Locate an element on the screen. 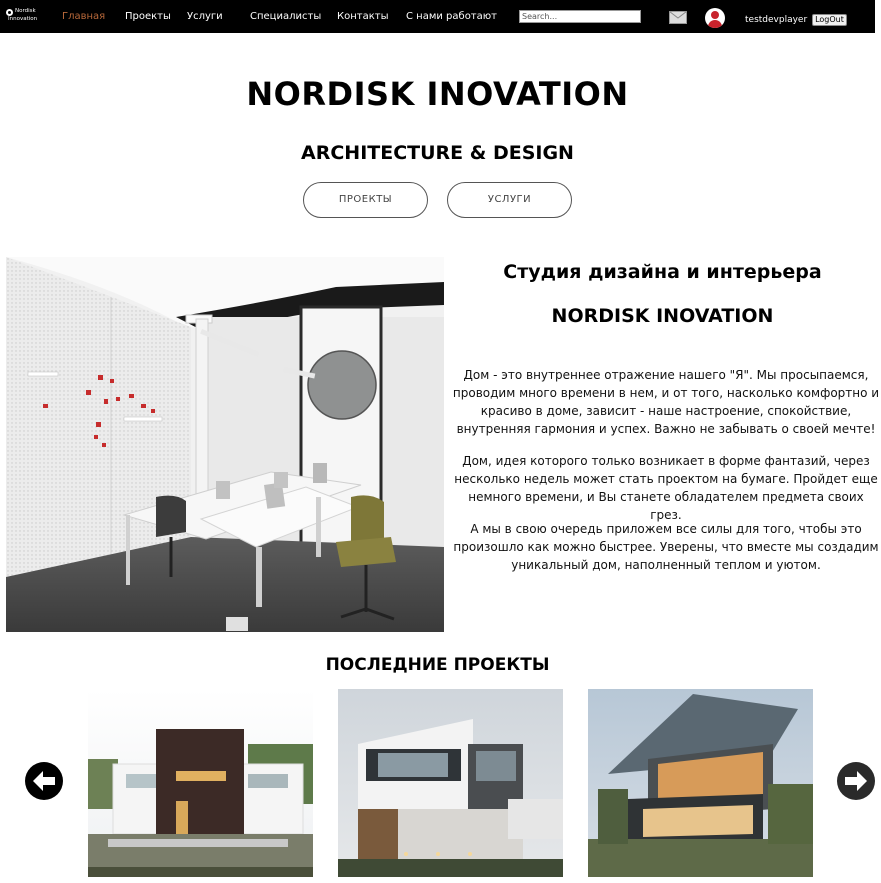  project-card-2-image is located at coordinates (450, 783).